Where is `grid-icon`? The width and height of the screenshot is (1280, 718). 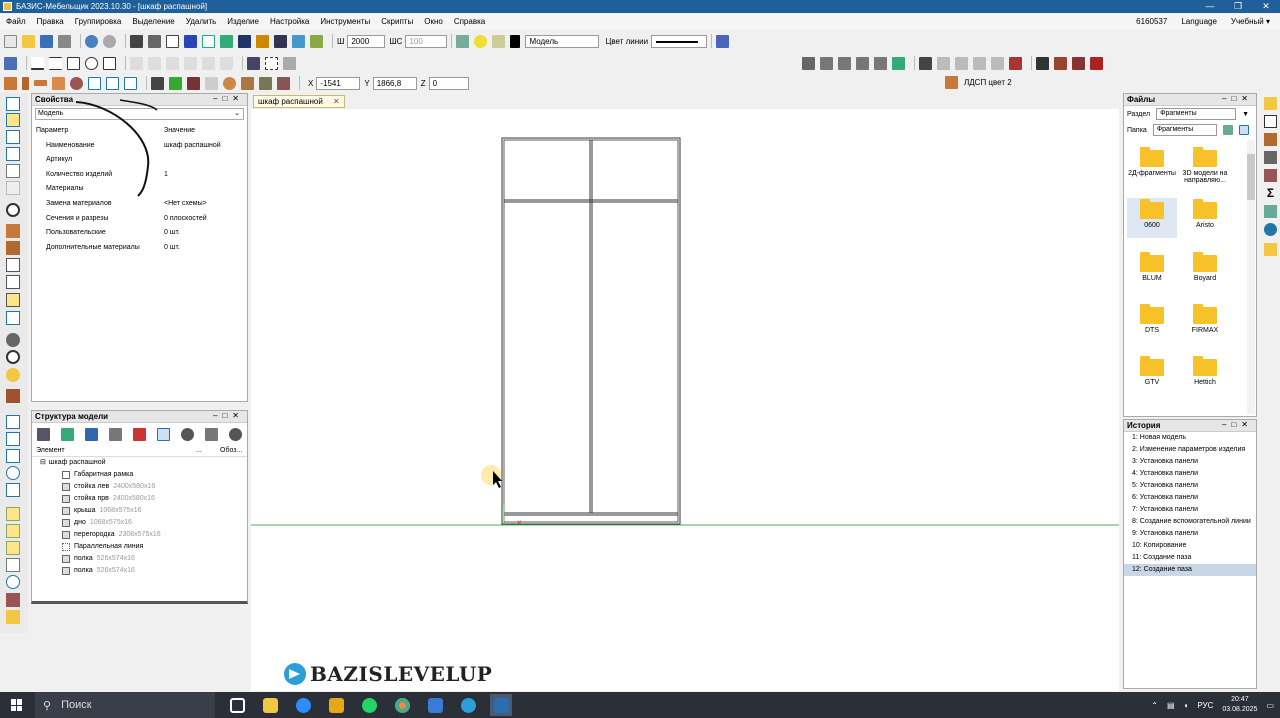
grid-icon is located at coordinates (154, 41).